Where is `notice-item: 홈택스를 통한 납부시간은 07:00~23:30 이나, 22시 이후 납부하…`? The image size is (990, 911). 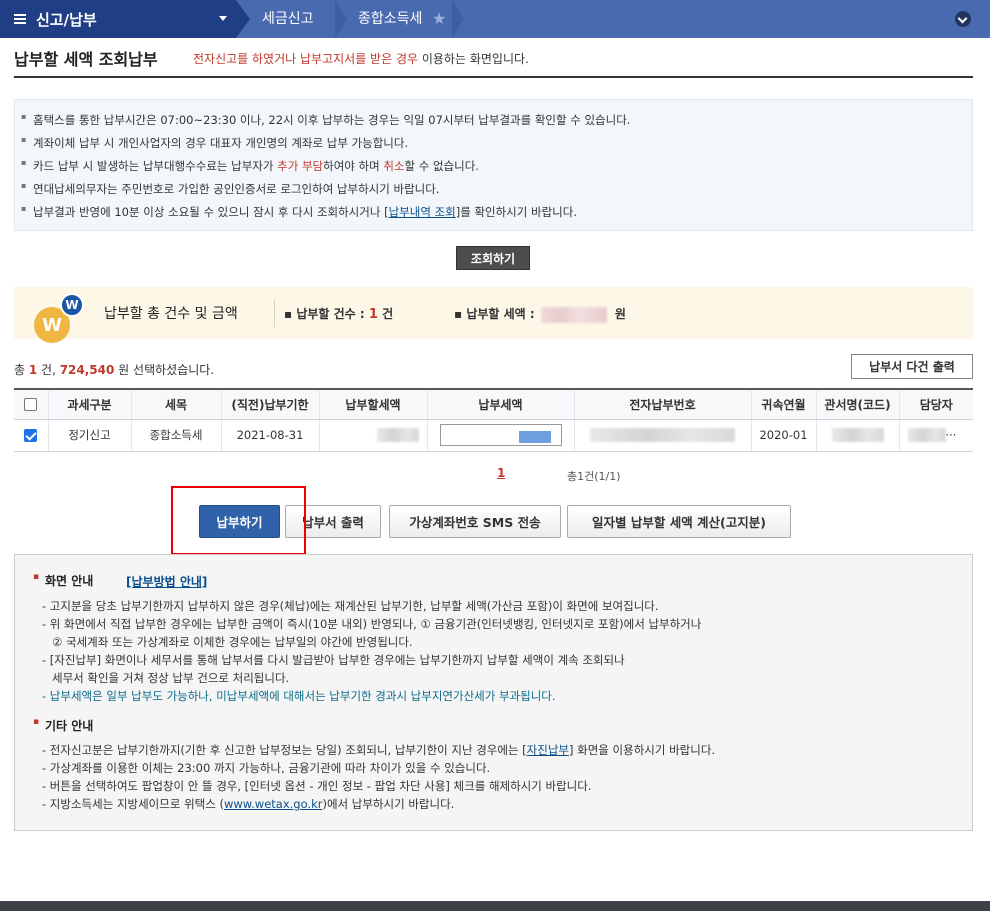 notice-item: 홈택스를 통한 납부시간은 07:00~23:30 이나, 22시 이후 납부하… is located at coordinates (325, 120).